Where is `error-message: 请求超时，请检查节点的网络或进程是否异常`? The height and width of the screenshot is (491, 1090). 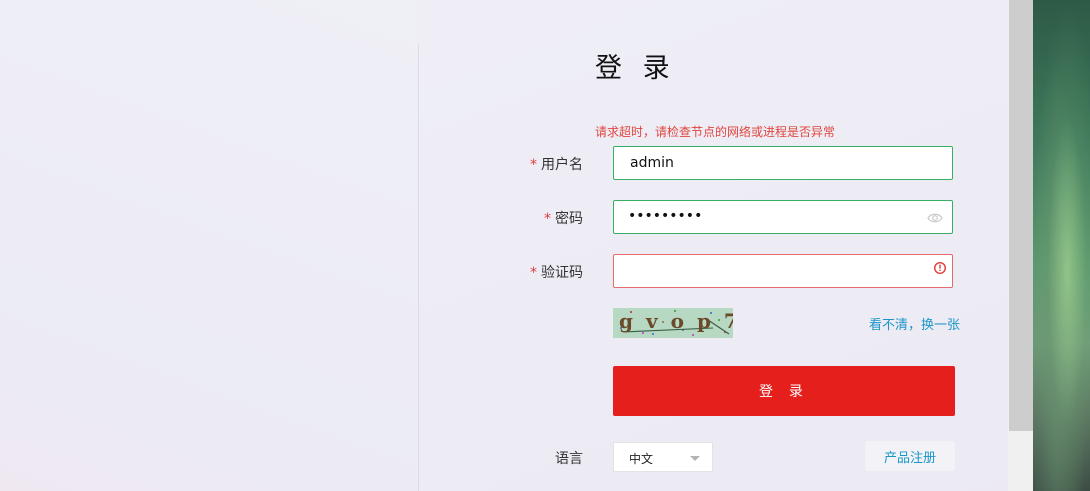 error-message: 请求超时，请检查节点的网络或进程是否异常 is located at coordinates (715, 132).